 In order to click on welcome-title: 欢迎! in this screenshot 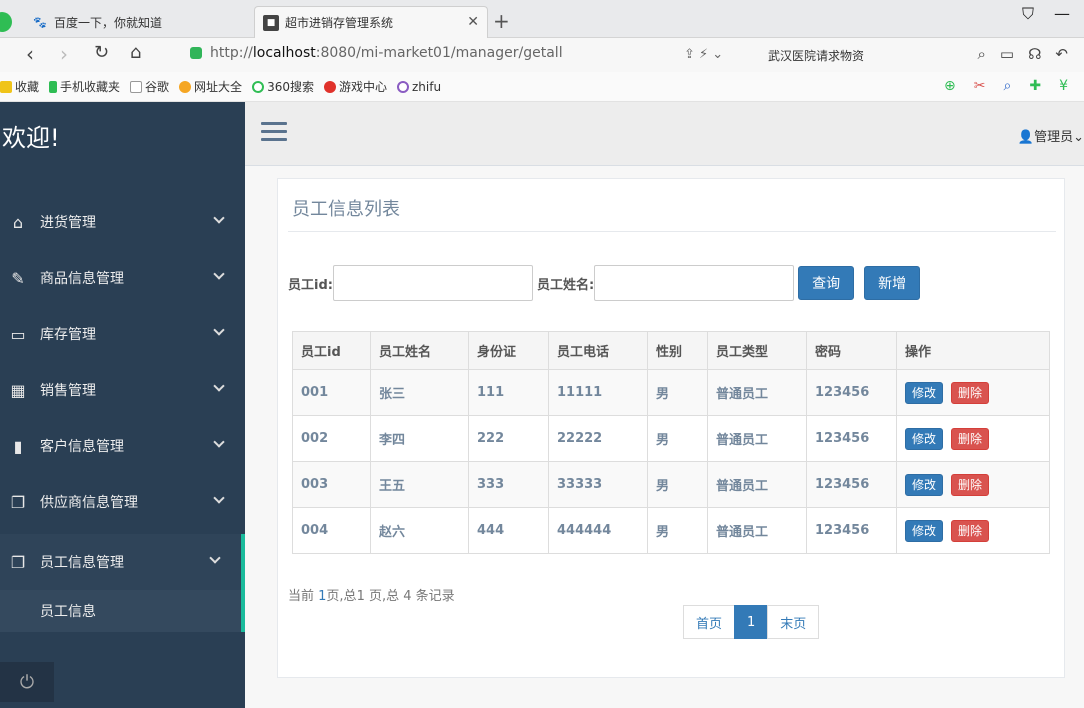, I will do `click(31, 138)`.